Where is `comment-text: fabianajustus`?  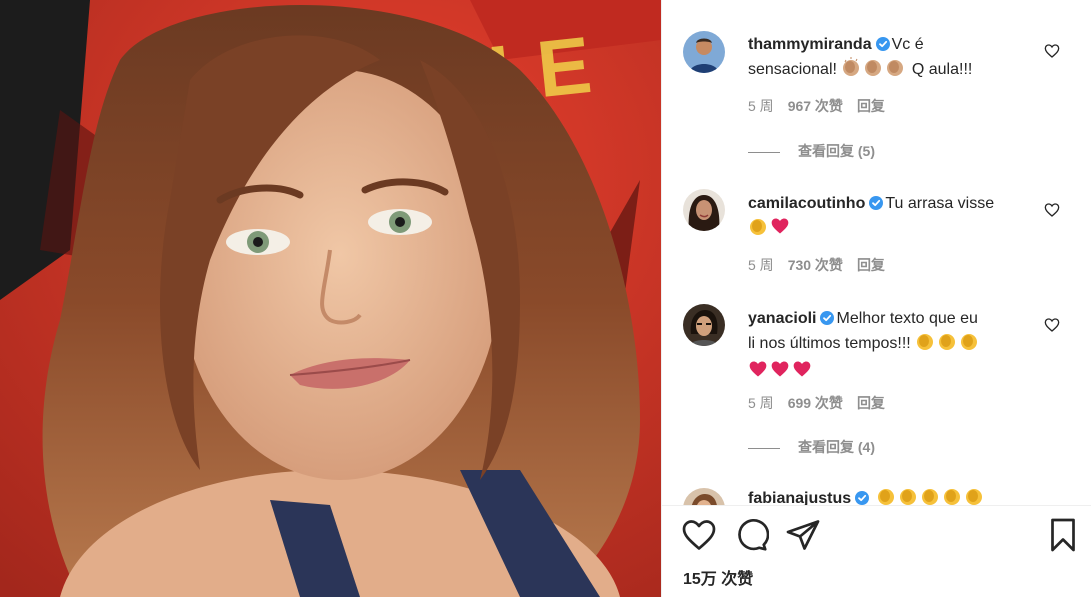
comment-text: fabianajustus is located at coordinates (888, 495).